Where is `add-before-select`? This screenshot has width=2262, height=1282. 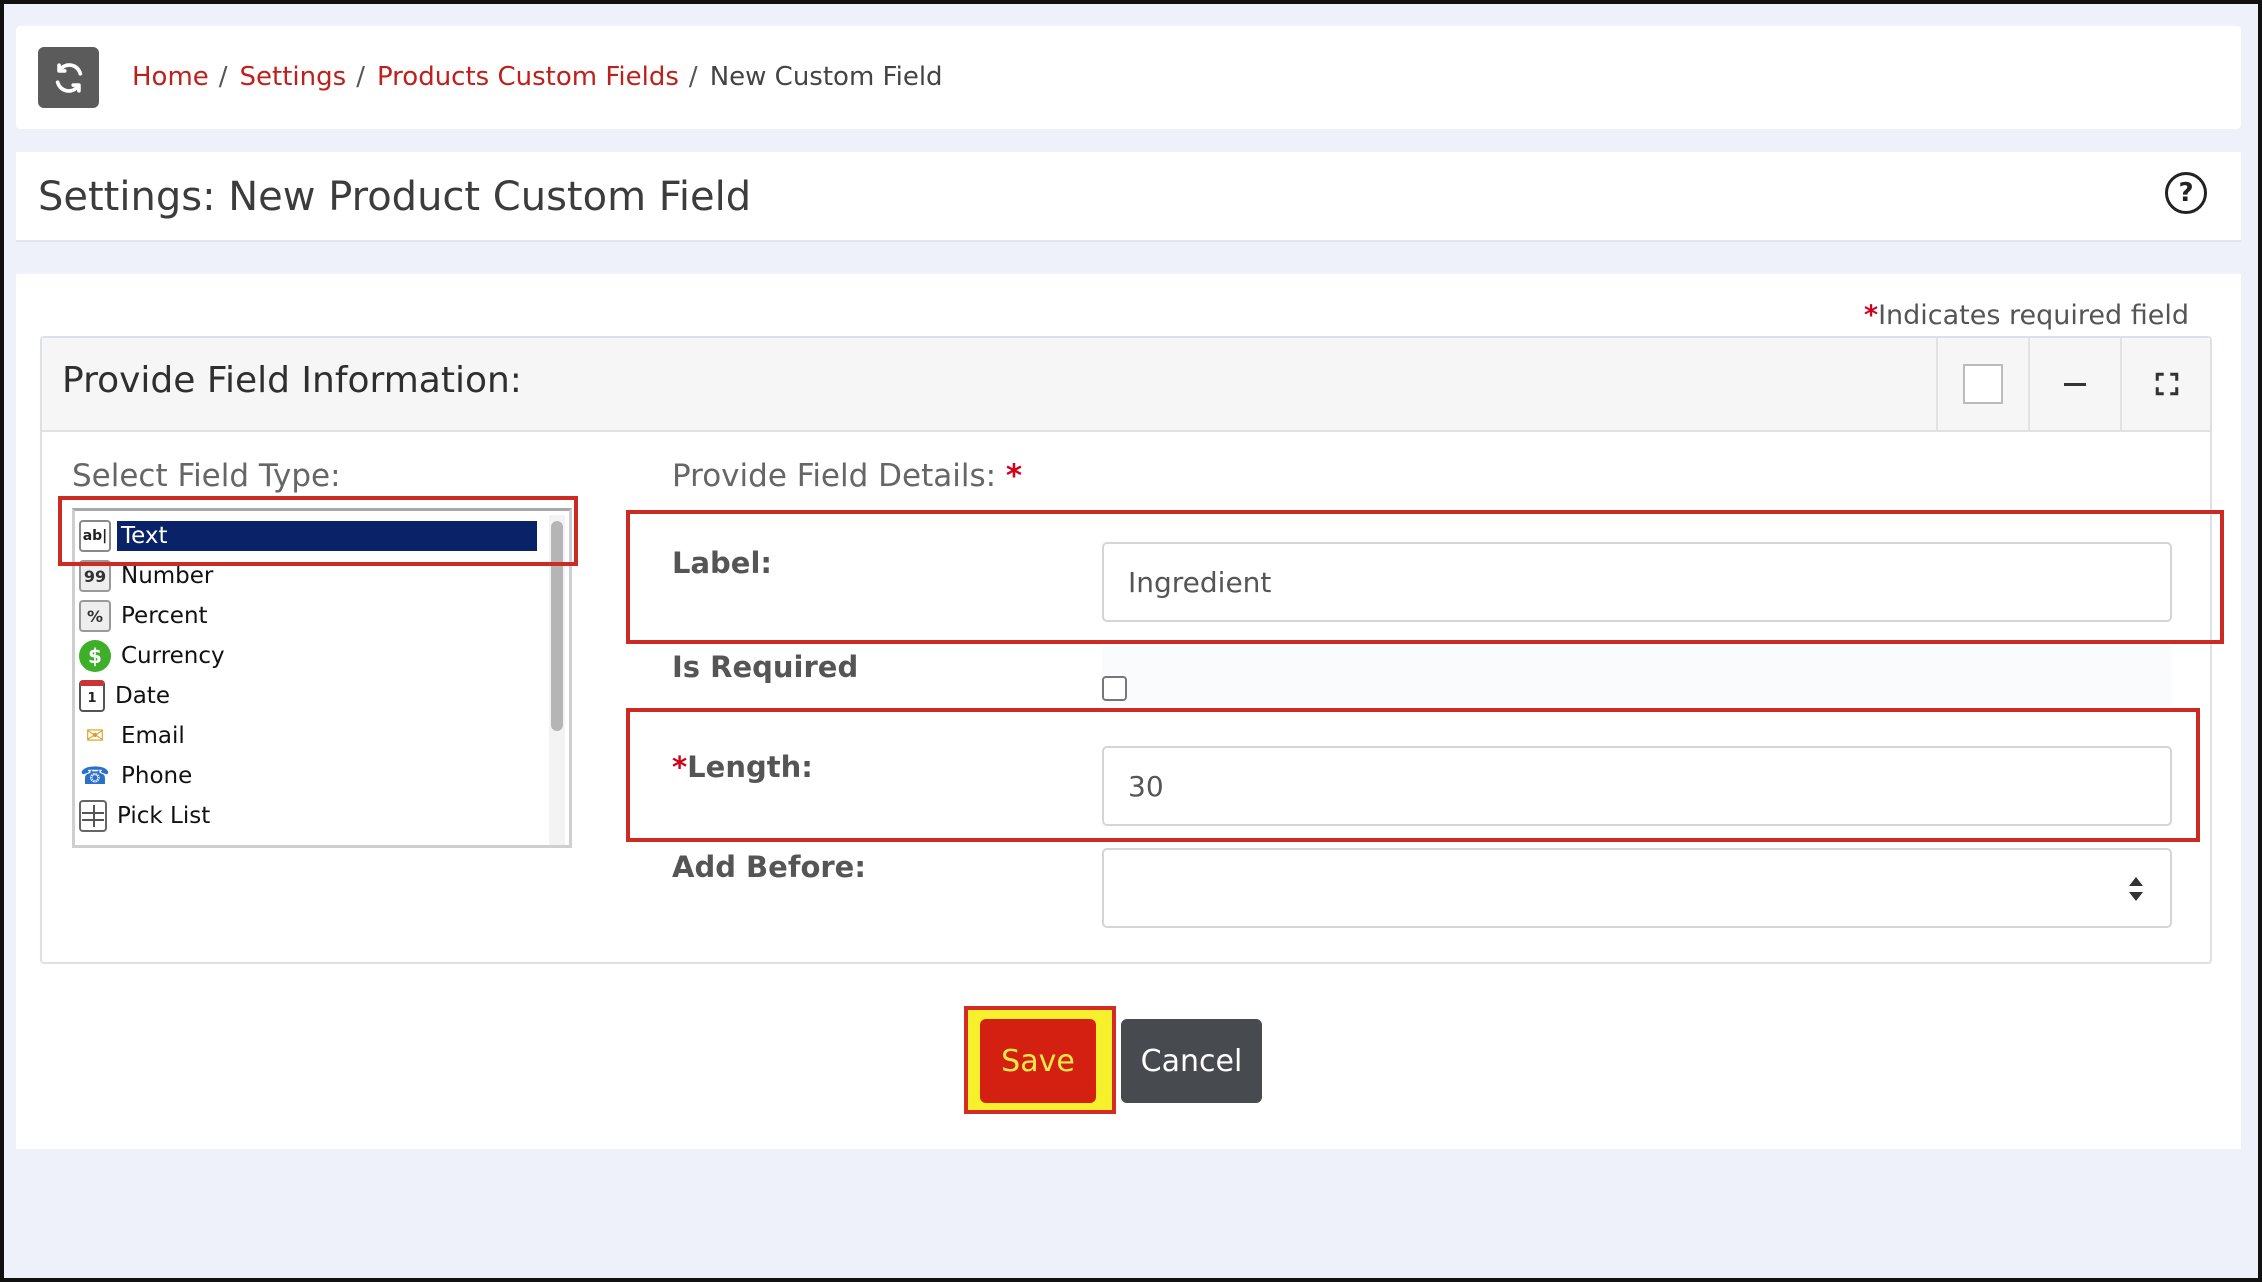
add-before-select is located at coordinates (1637, 888).